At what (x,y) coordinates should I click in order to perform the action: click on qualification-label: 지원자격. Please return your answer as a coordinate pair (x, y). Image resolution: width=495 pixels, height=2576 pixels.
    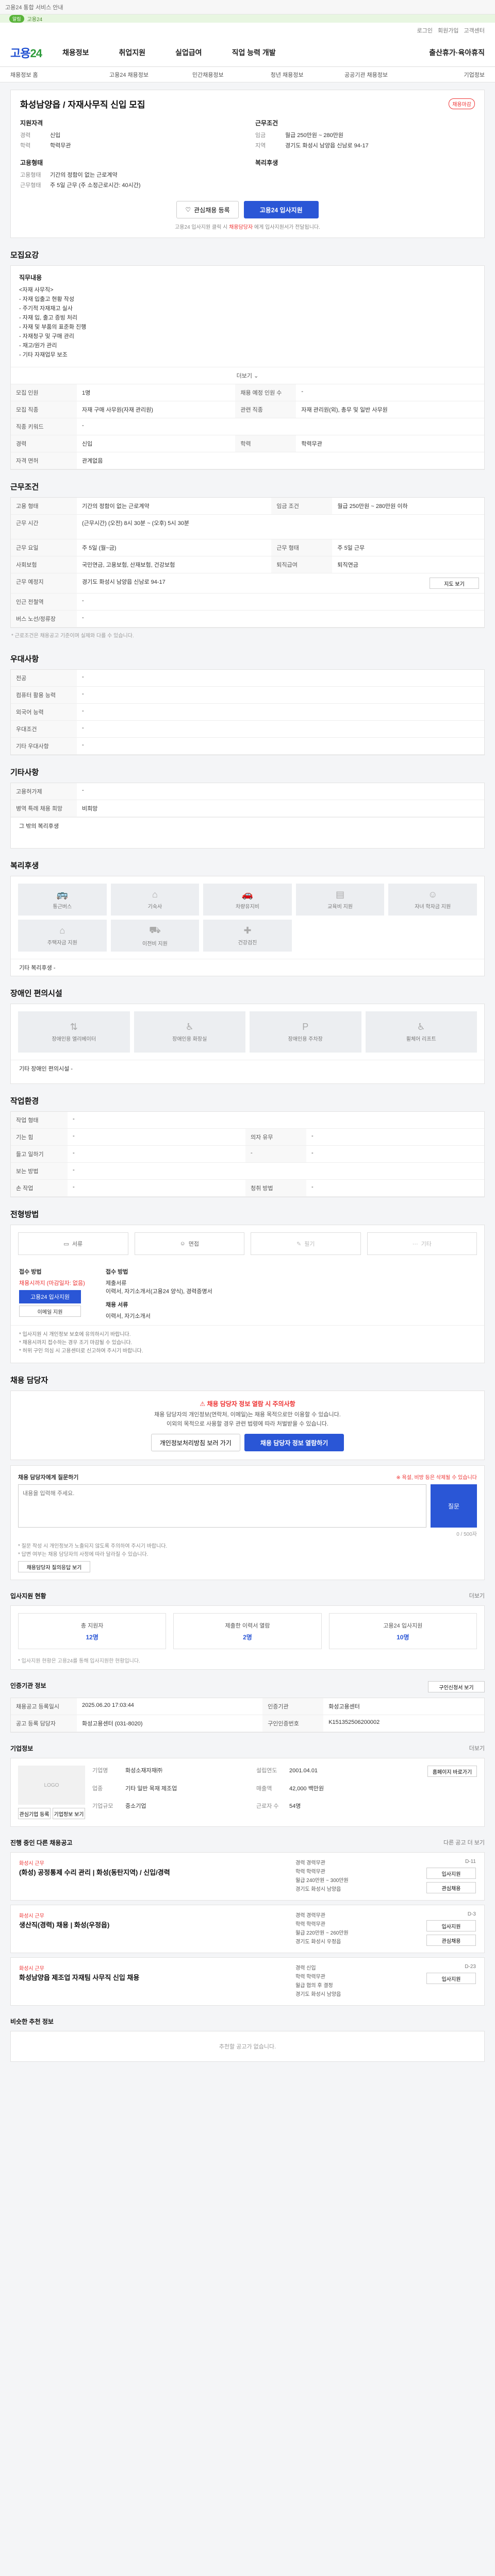
    Looking at the image, I should click on (31, 124).